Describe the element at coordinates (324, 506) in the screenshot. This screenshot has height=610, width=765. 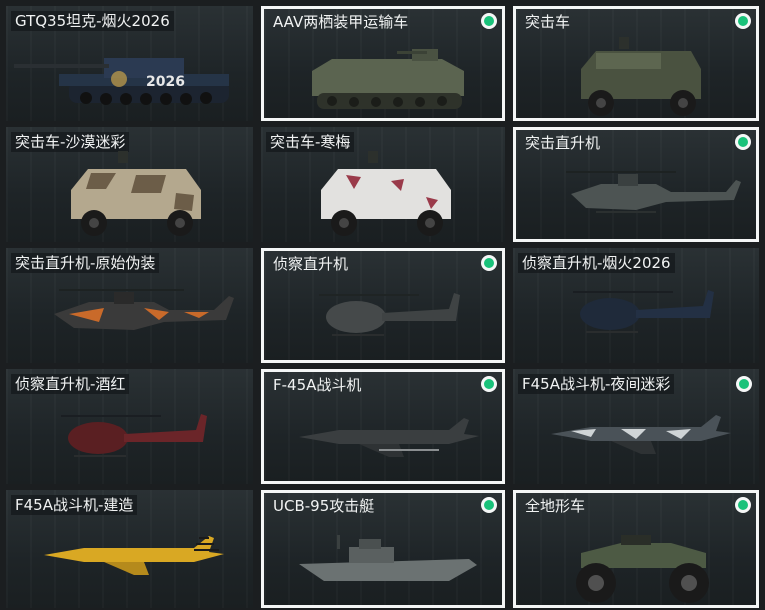
I see `vehicle-label: UCB-95攻击艇` at that location.